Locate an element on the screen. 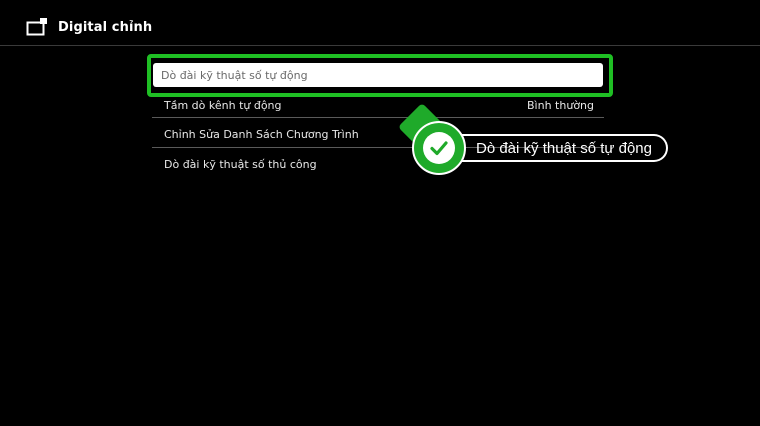  menu-item-label: Dò đài kỹ thuật số thủ công is located at coordinates (240, 164).